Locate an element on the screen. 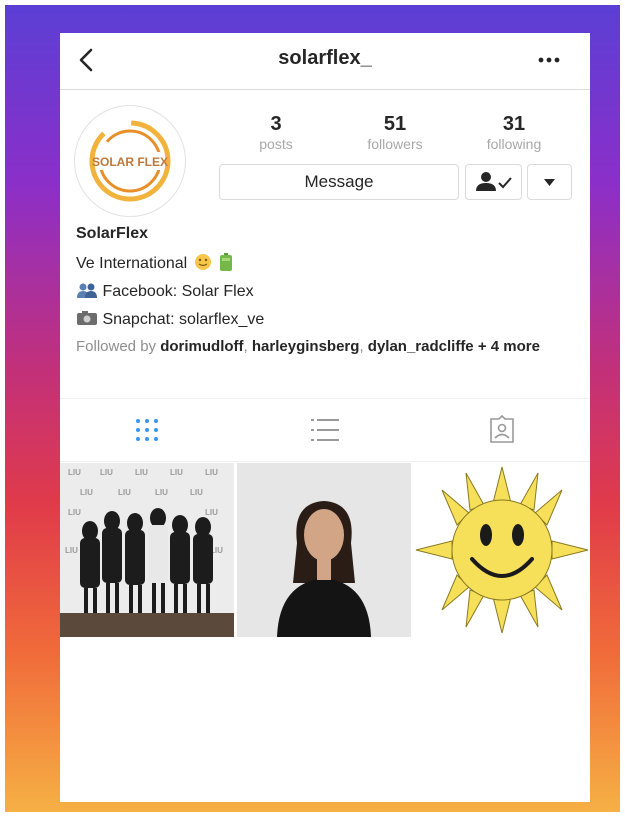  smiling-sun-image is located at coordinates (502, 550).